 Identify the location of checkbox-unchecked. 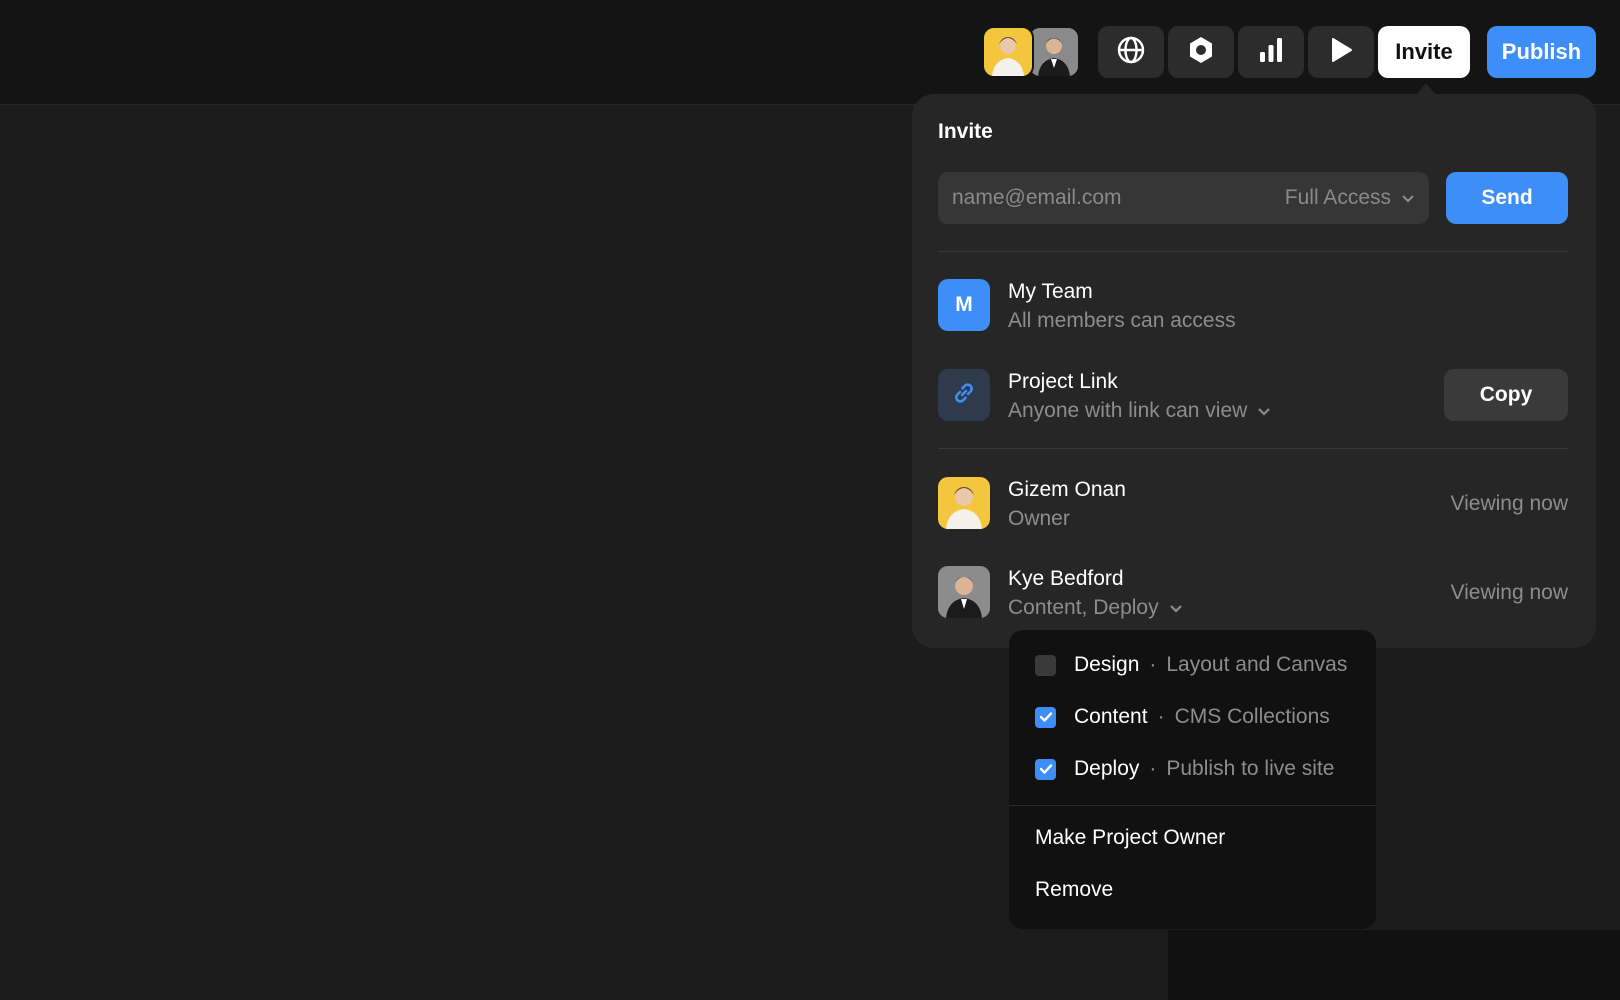
(1045, 665).